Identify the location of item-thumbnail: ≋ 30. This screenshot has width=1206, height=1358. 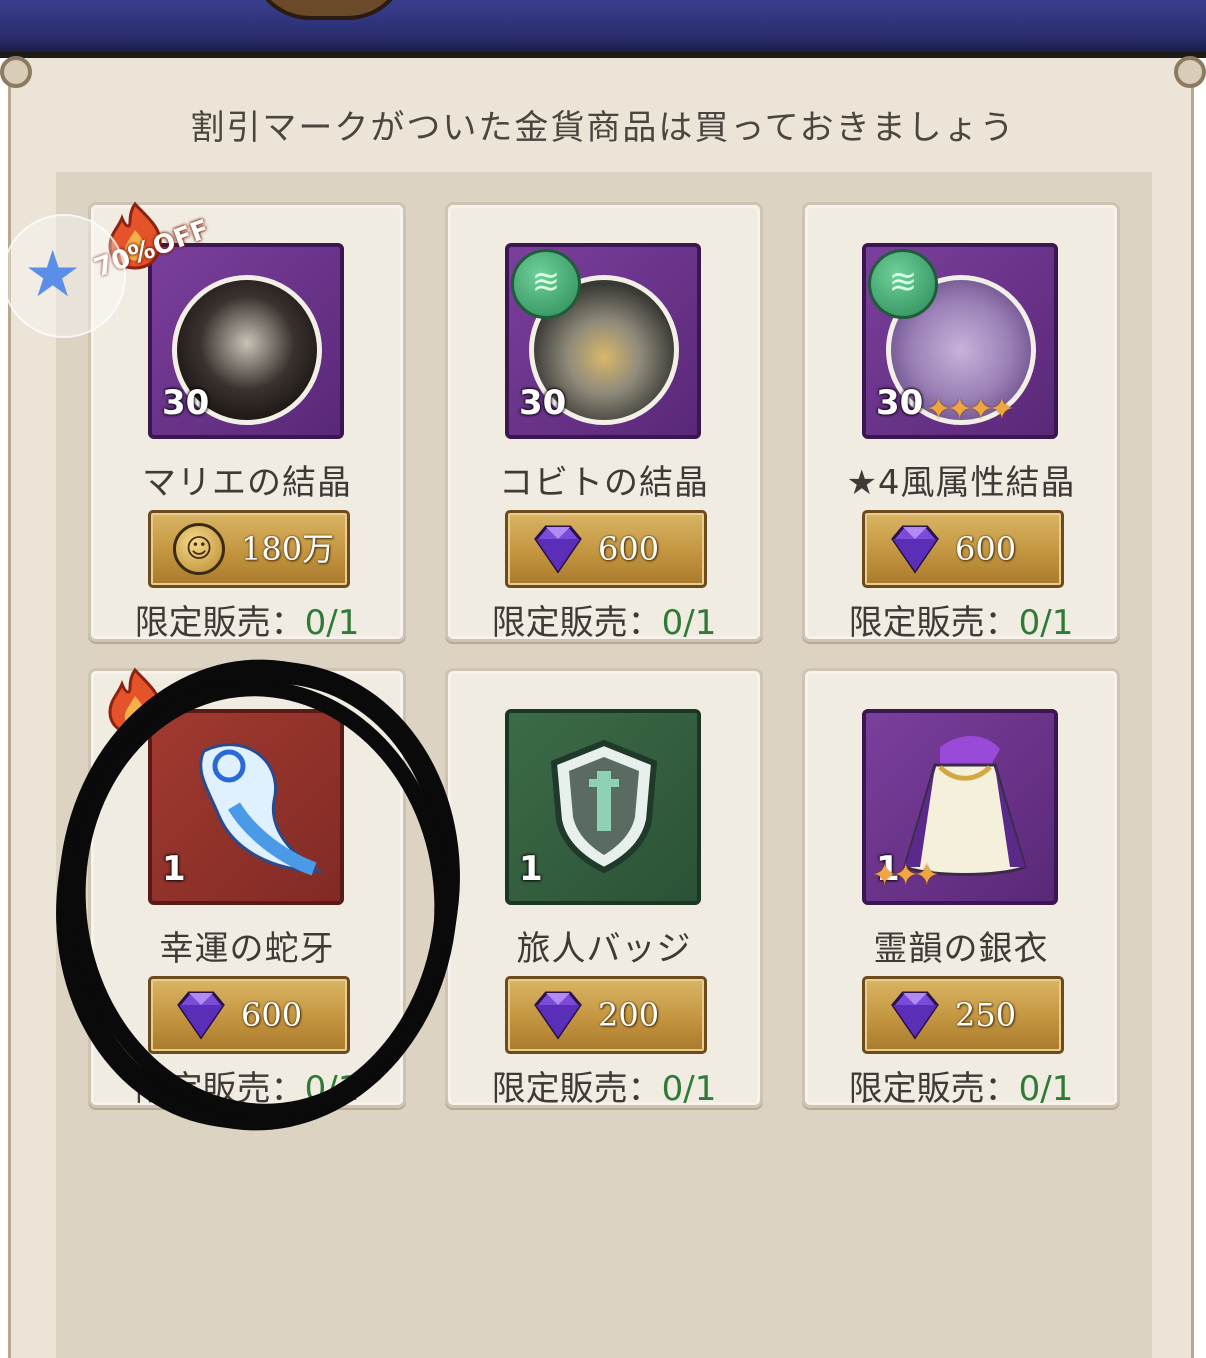
(603, 341).